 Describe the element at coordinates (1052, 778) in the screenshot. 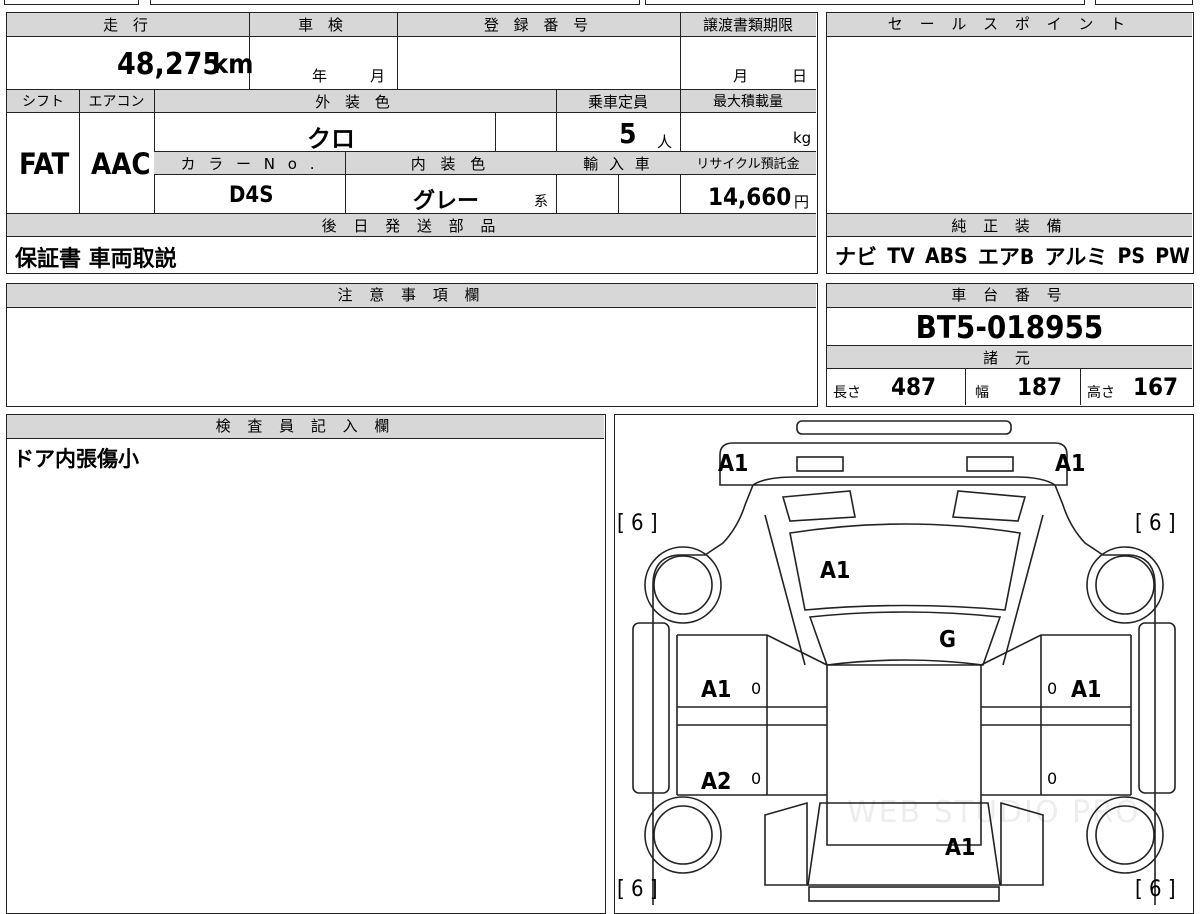

I see `zero-right-rear: 0` at that location.